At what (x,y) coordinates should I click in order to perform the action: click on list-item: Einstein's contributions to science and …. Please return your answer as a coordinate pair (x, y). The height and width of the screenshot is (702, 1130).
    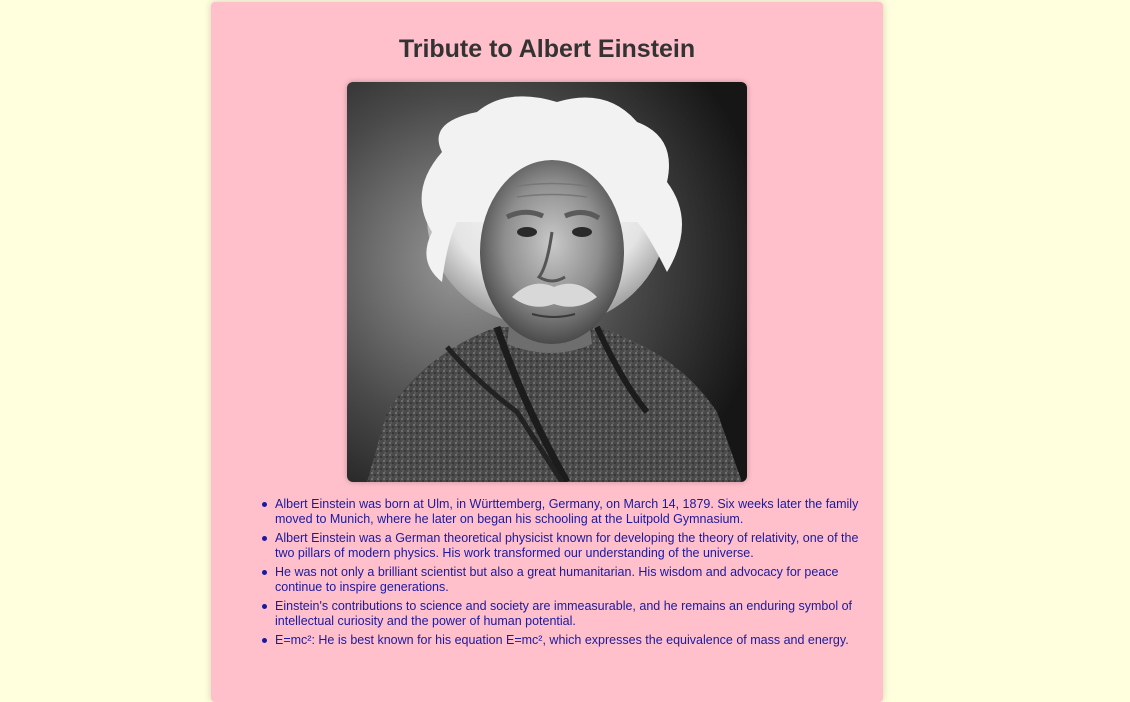
    Looking at the image, I should click on (565, 614).